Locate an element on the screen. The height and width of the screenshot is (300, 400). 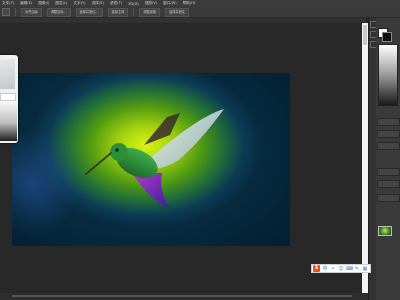
menu-3d: 3D(D) is located at coordinates (133, 4).